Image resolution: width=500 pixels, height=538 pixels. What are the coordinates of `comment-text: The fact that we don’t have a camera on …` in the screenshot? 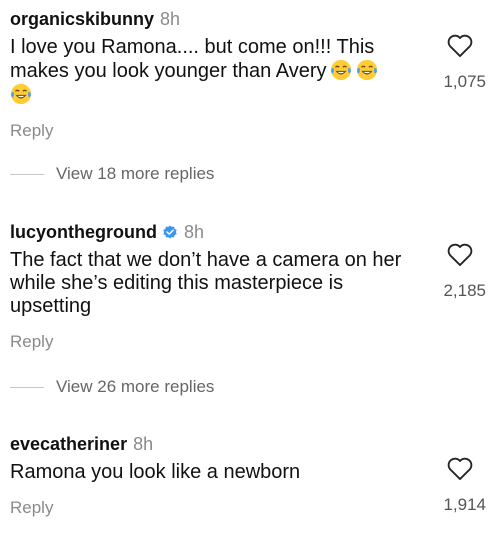 It's located at (206, 283).